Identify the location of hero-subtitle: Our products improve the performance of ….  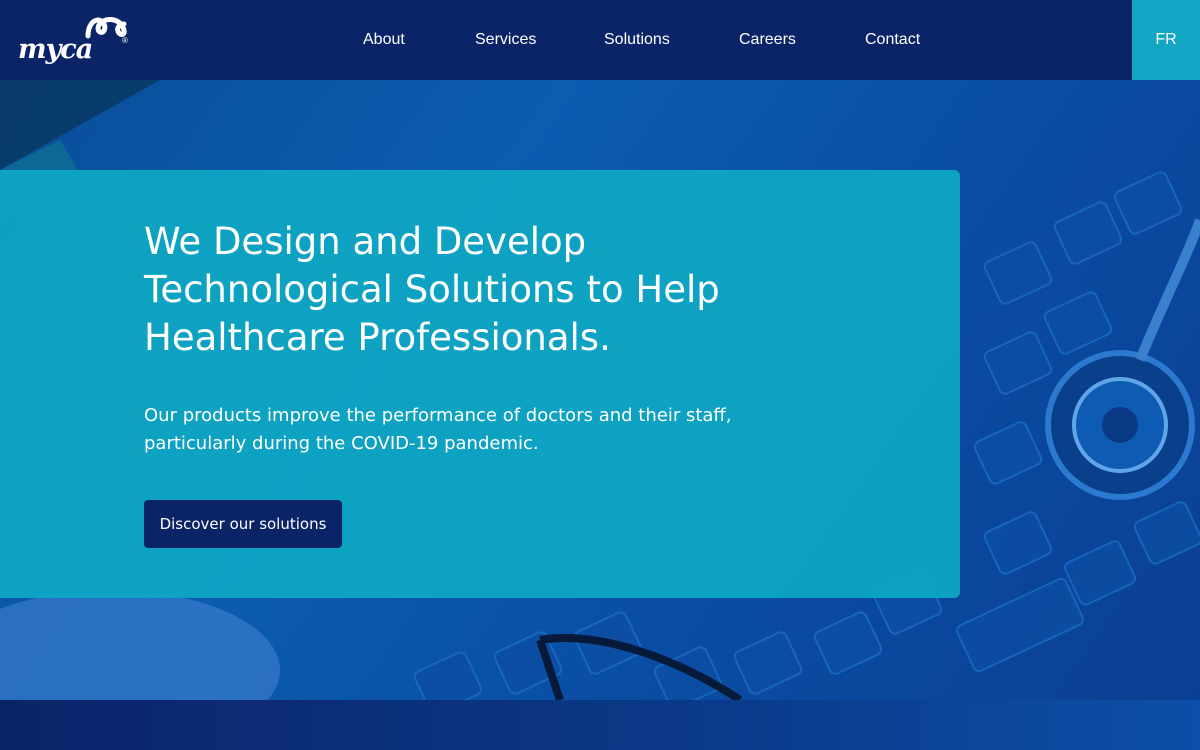
(438, 429).